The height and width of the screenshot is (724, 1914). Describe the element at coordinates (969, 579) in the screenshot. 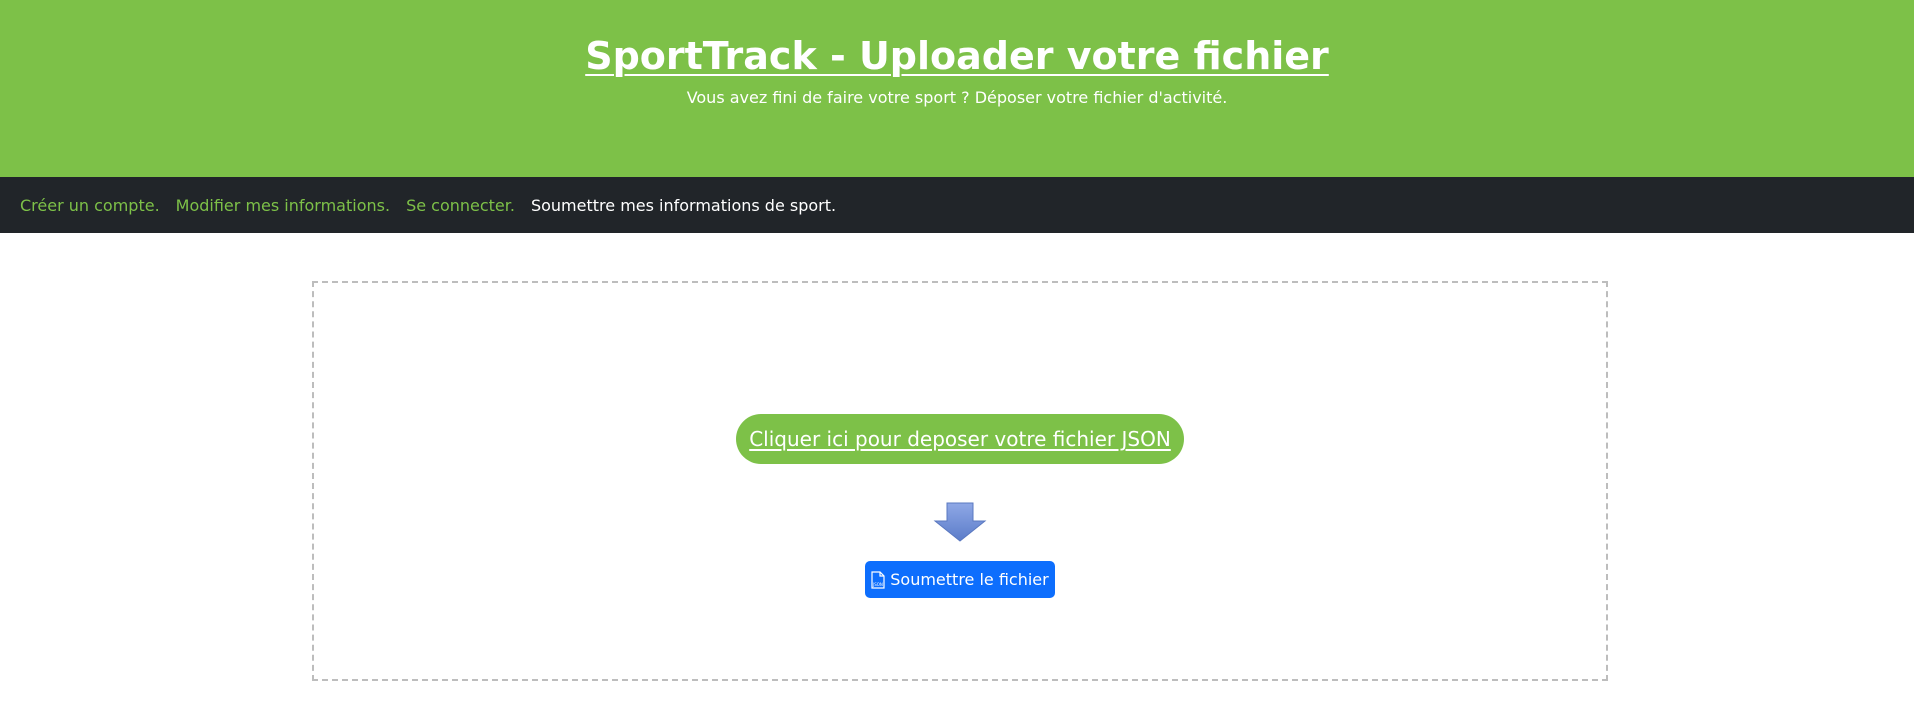

I see `submit-file-label: Soumettre le fichier` at that location.